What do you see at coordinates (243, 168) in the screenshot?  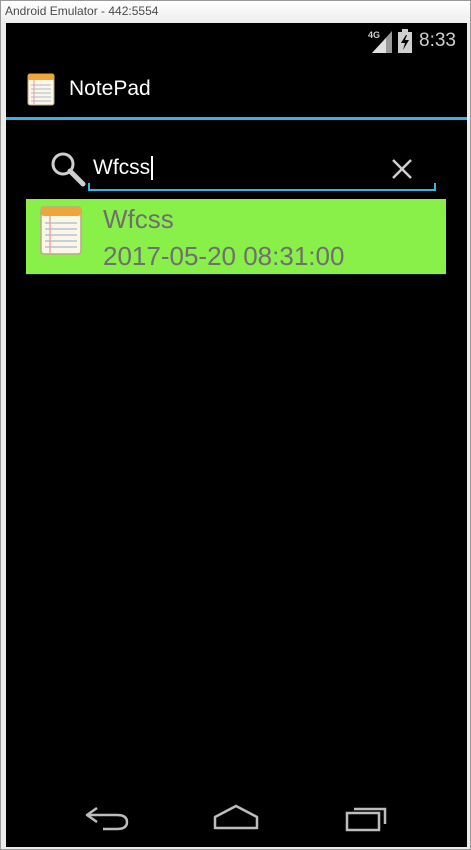 I see `search-input: Wfcss` at bounding box center [243, 168].